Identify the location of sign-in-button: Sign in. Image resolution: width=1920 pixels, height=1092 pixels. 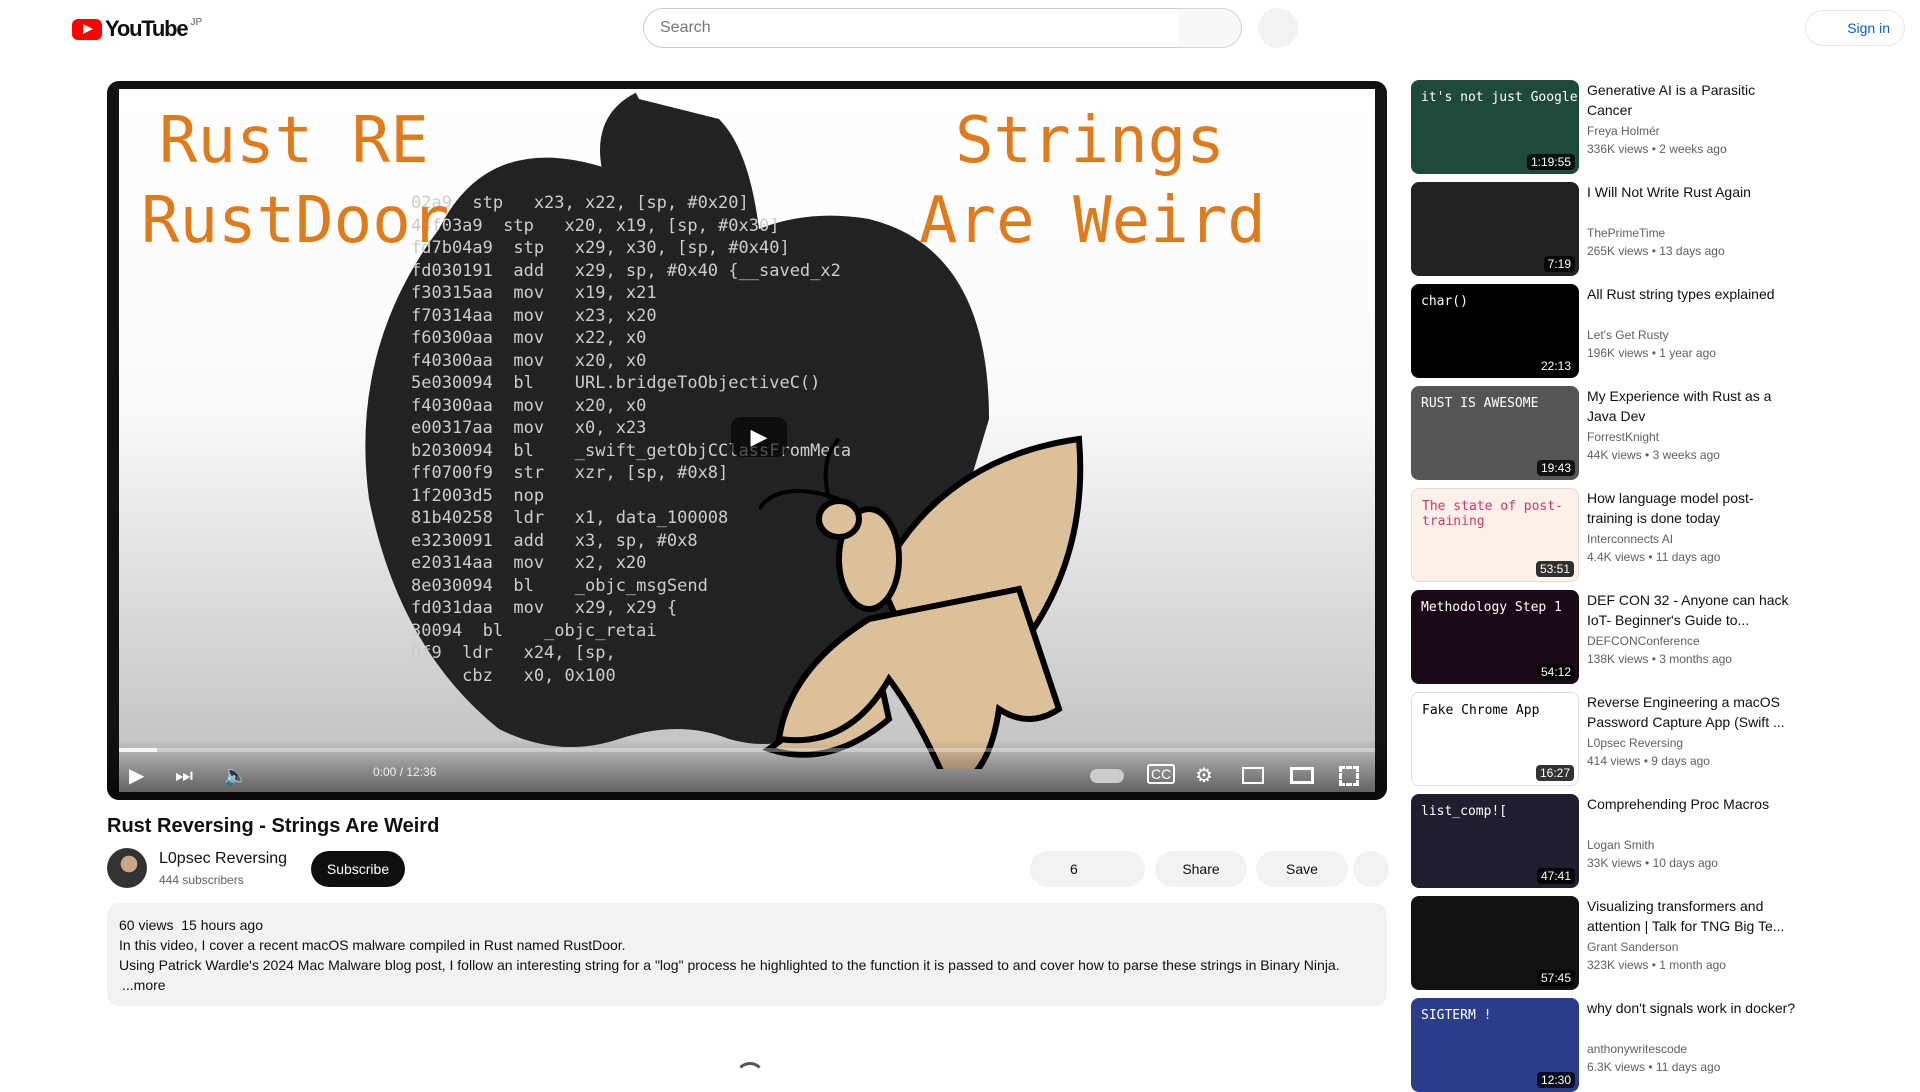
(1855, 28).